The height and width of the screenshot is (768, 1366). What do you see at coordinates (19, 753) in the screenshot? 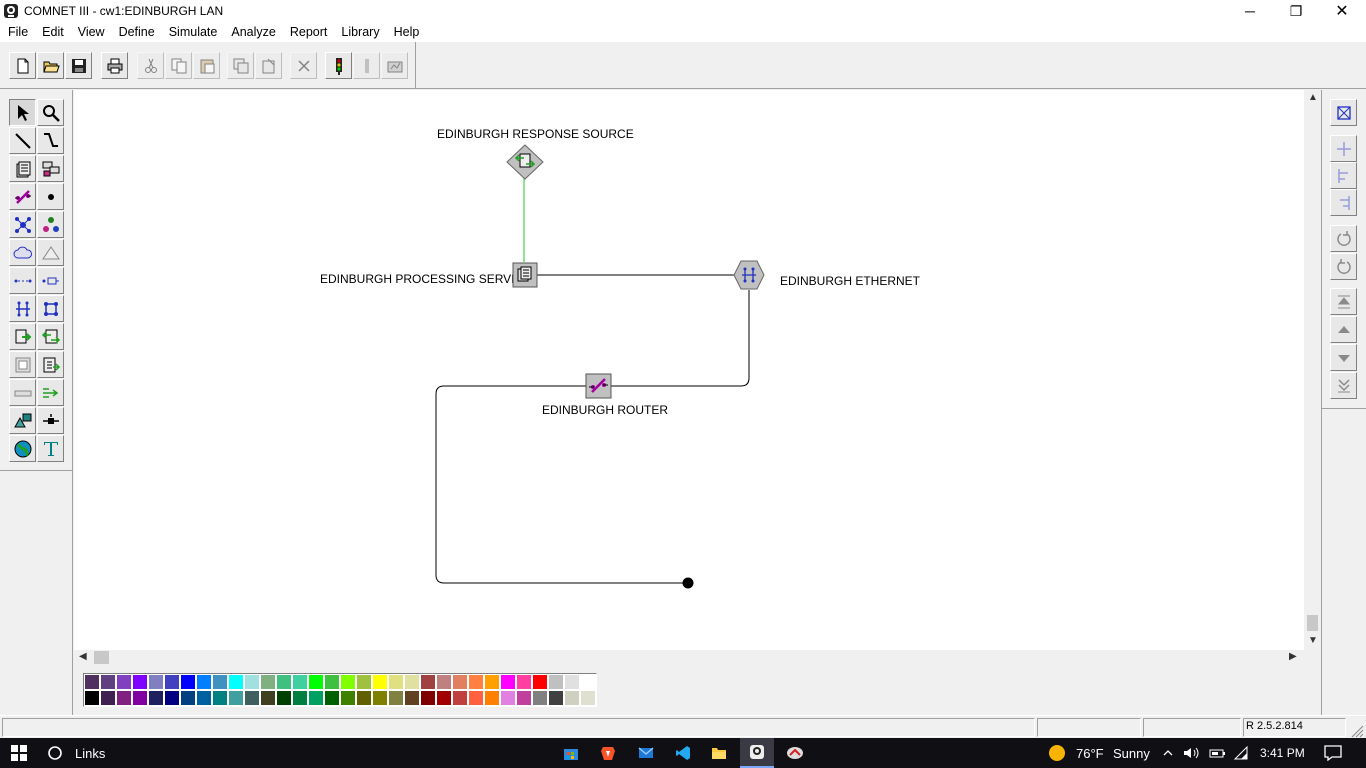
I see `start-button` at bounding box center [19, 753].